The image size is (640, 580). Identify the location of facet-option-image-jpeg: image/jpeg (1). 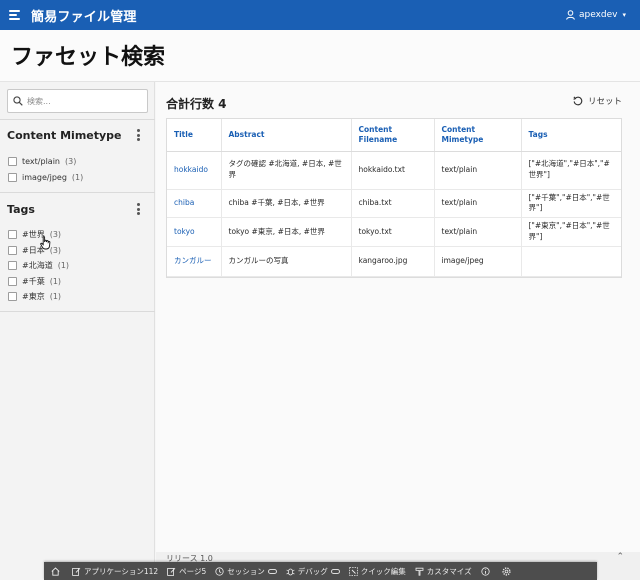
(77, 178).